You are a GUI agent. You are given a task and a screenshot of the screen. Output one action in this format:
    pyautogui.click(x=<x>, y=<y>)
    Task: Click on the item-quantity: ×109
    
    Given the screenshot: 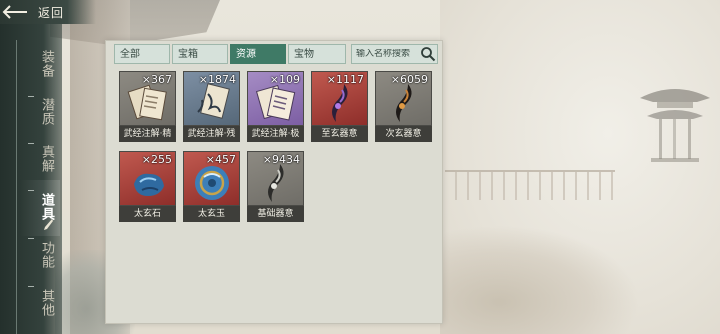 What is the action you would take?
    pyautogui.click(x=284, y=79)
    